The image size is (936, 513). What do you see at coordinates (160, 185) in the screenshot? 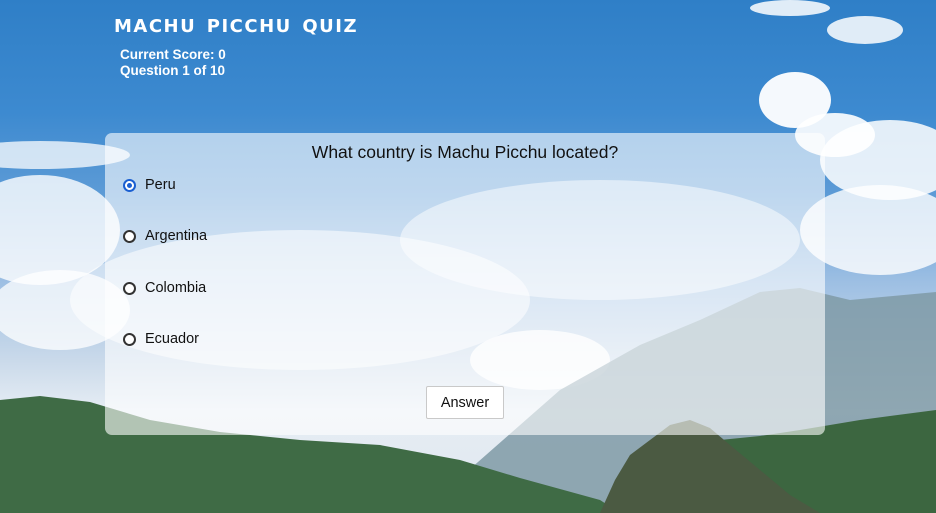
I see `option-label: Peru` at bounding box center [160, 185].